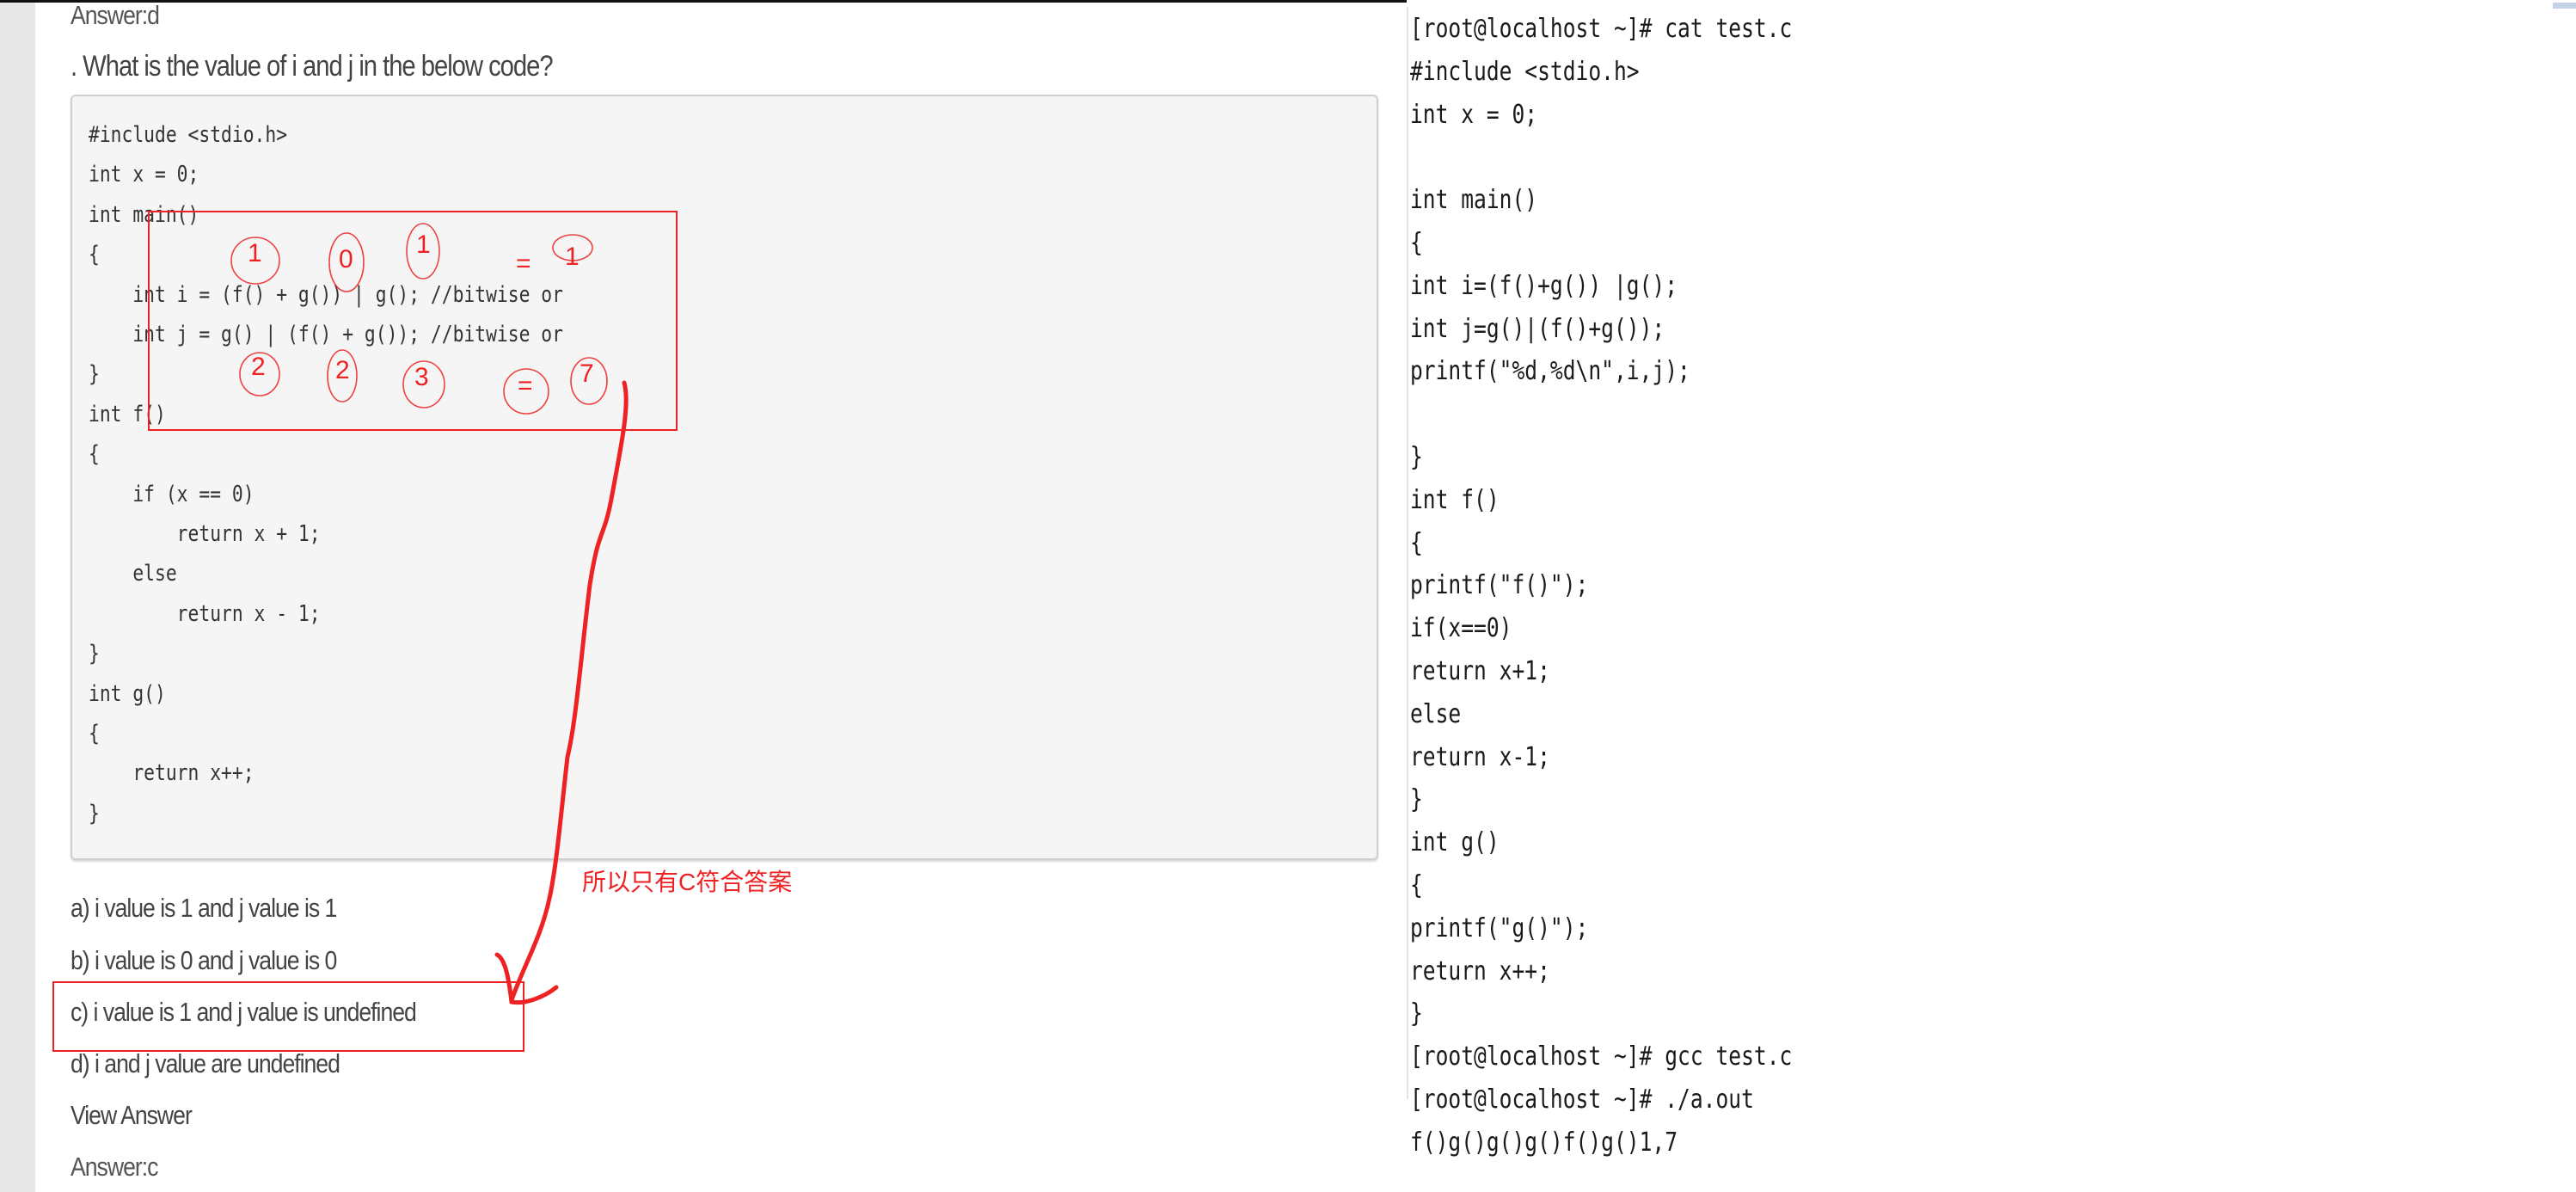 This screenshot has width=2576, height=1192. Describe the element at coordinates (1499, 927) in the screenshot. I see `terminal-line: printf("g()");` at that location.